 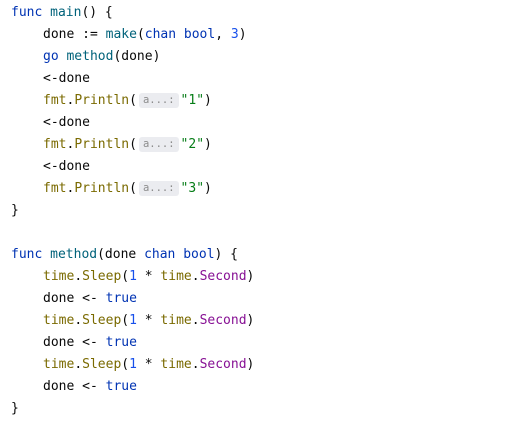 I want to click on code-line-4: <-done, so click(x=50, y=79).